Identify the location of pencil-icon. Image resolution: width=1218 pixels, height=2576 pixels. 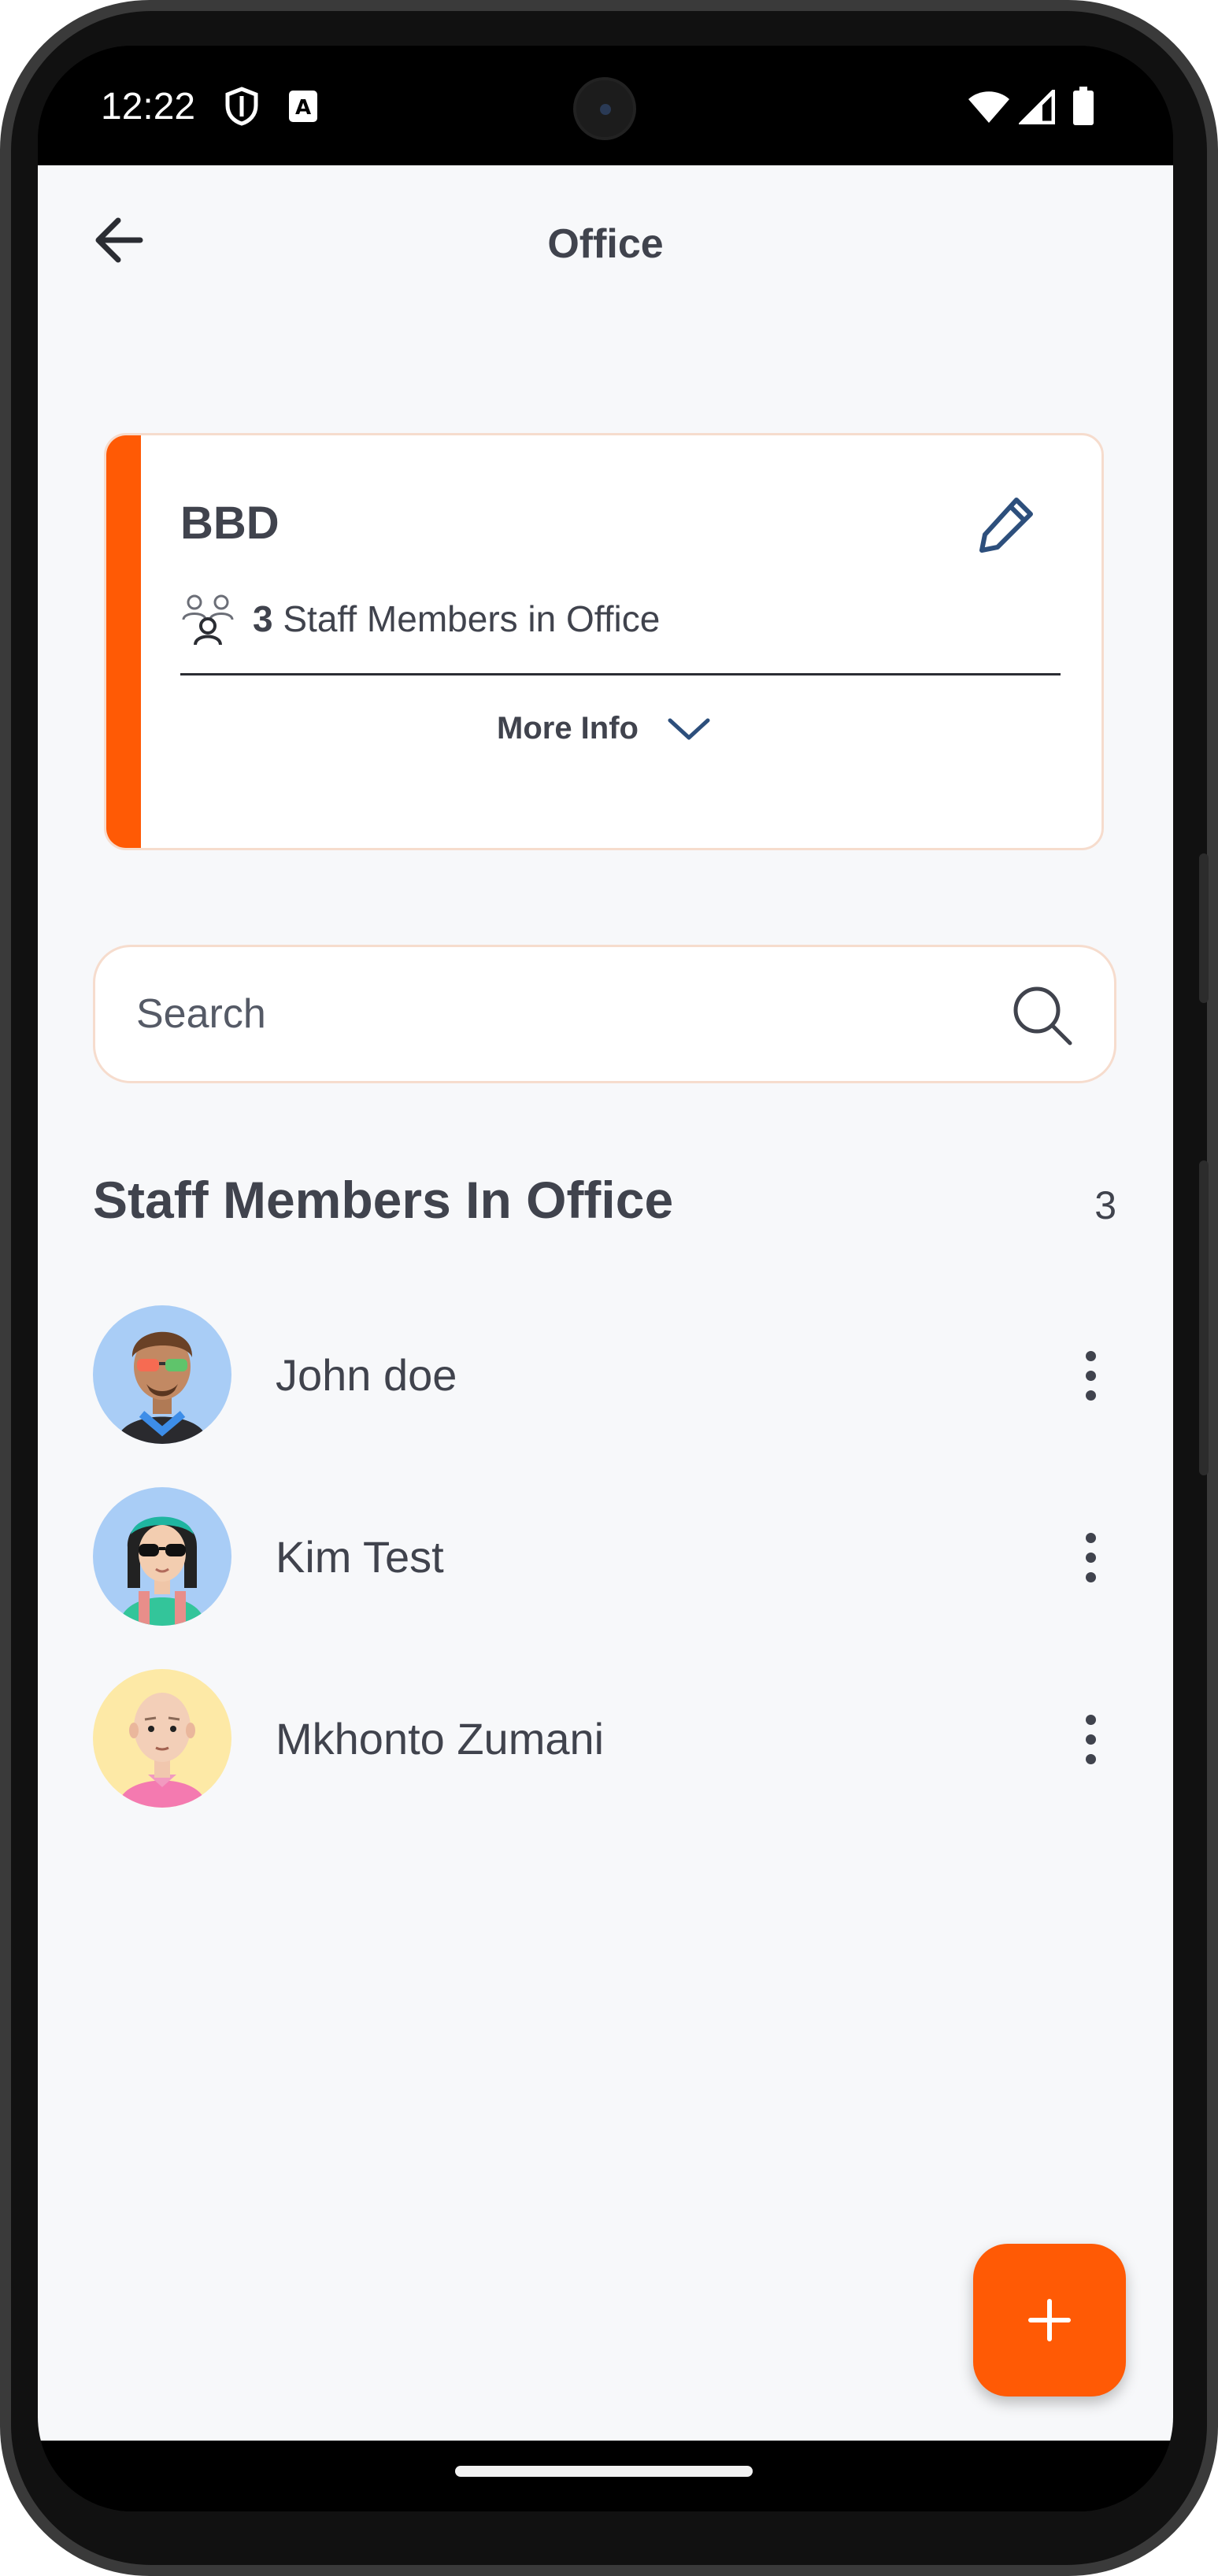
(1006, 525).